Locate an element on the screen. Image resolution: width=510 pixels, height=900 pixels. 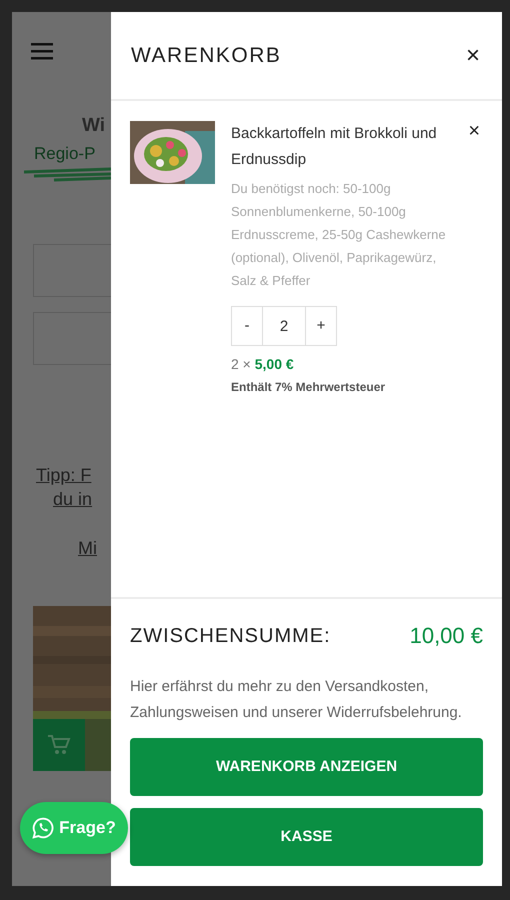
subtotal-amount: 10,00 € is located at coordinates (446, 636).